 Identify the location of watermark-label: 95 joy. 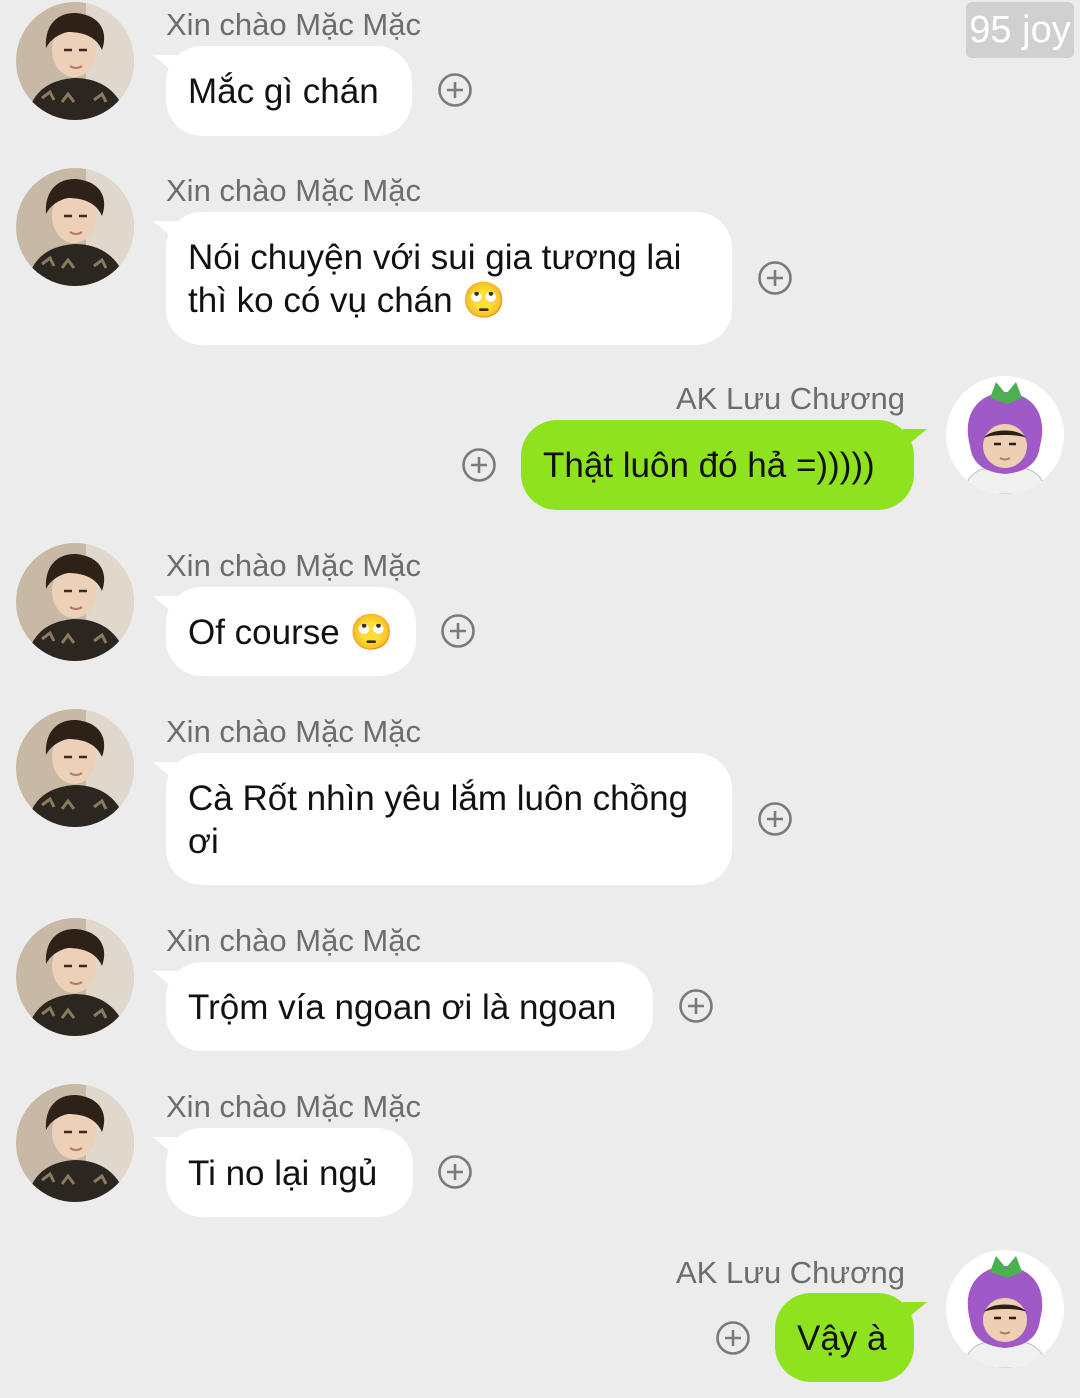
(1020, 30).